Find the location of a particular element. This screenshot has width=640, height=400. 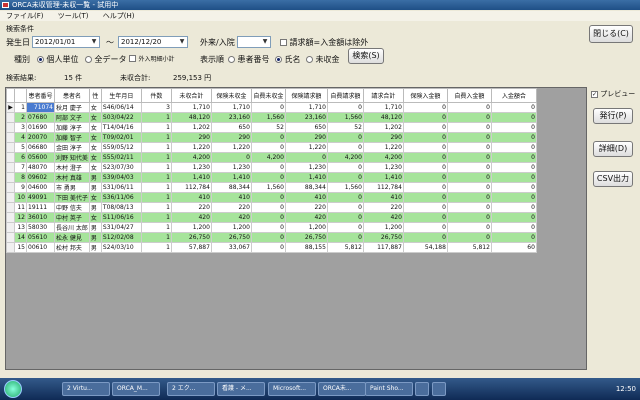

table-cell: 木村 真雄 is located at coordinates (72, 177).